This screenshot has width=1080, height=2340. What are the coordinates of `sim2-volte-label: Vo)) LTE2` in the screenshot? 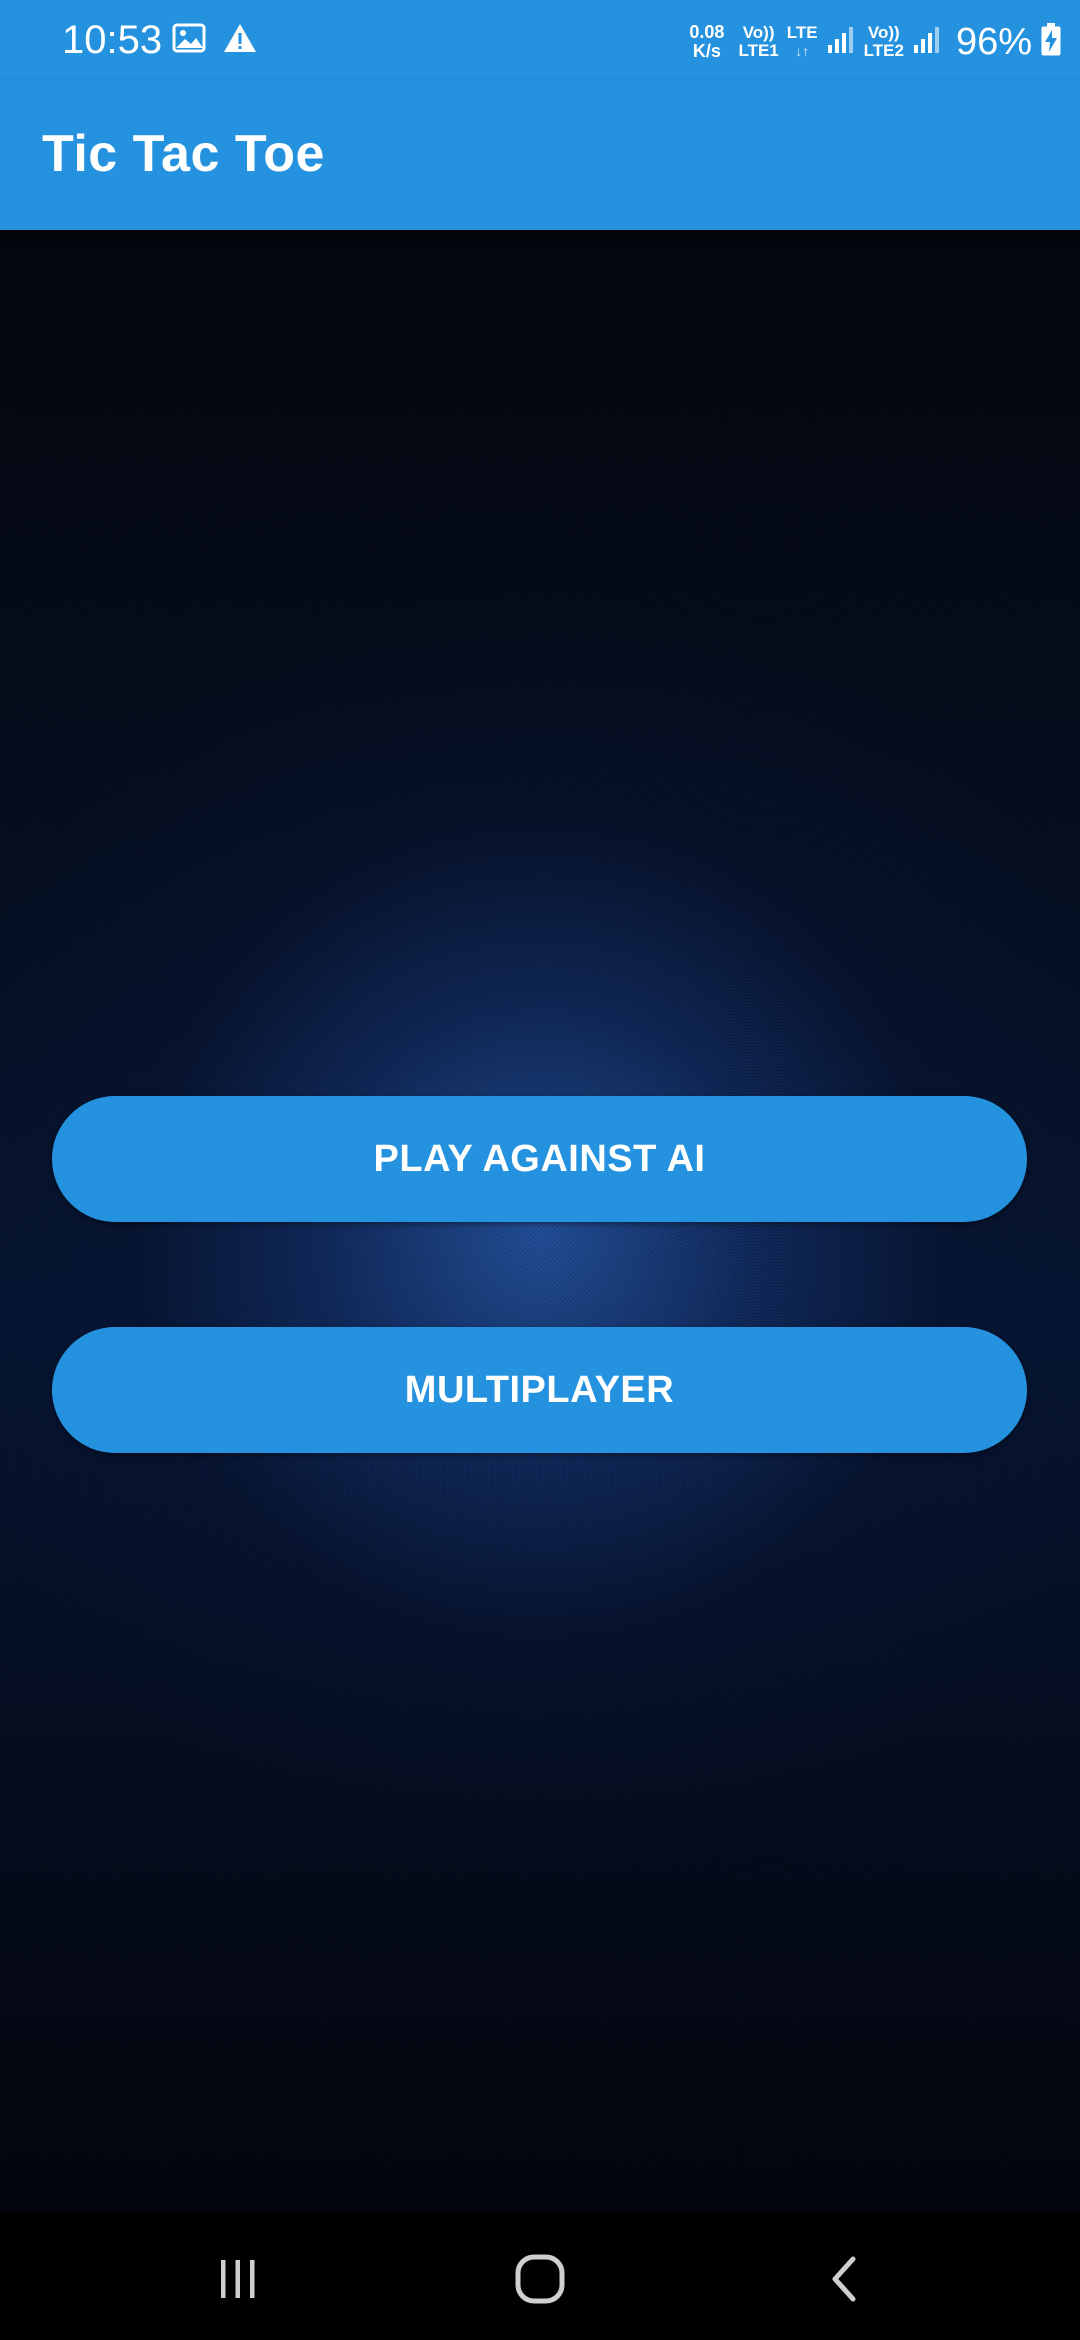 It's located at (884, 42).